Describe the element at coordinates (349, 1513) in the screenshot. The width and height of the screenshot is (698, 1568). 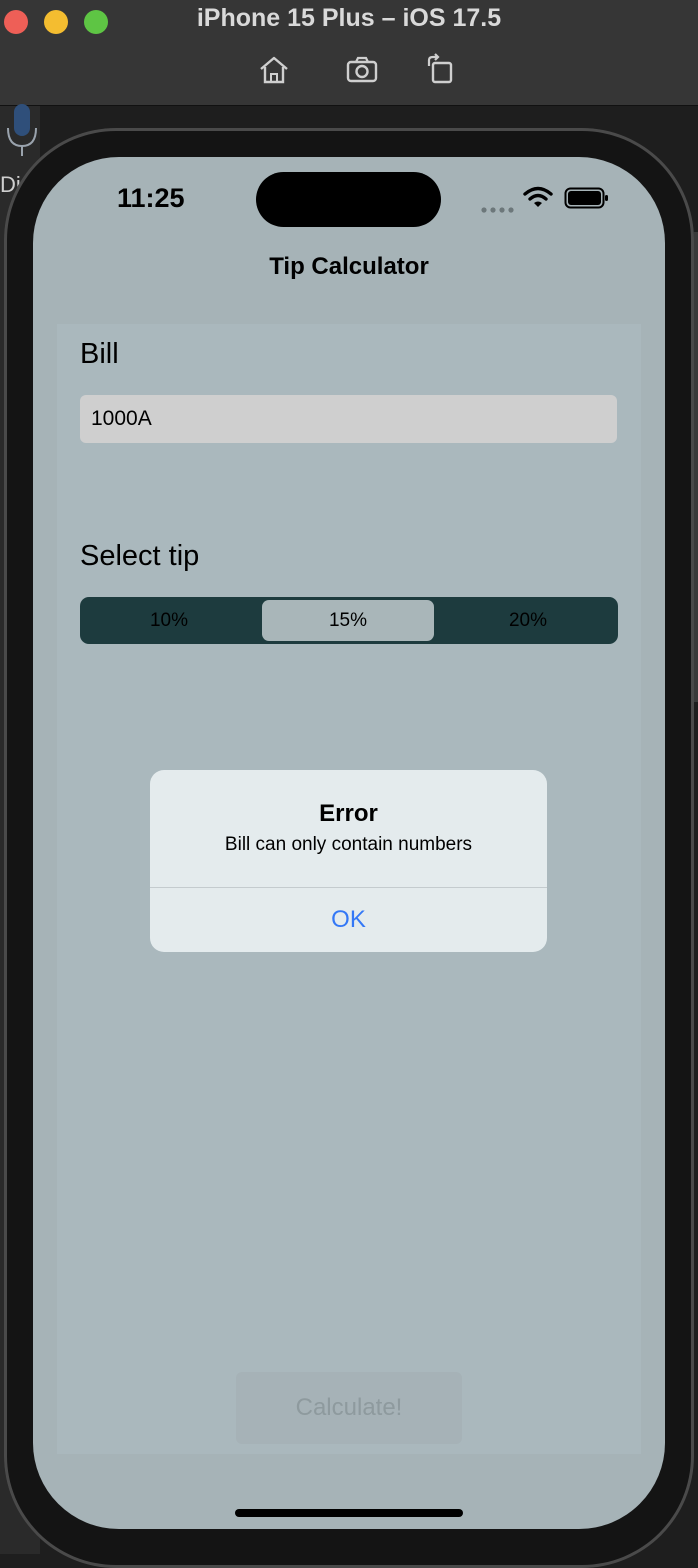
I see `home-indicator` at that location.